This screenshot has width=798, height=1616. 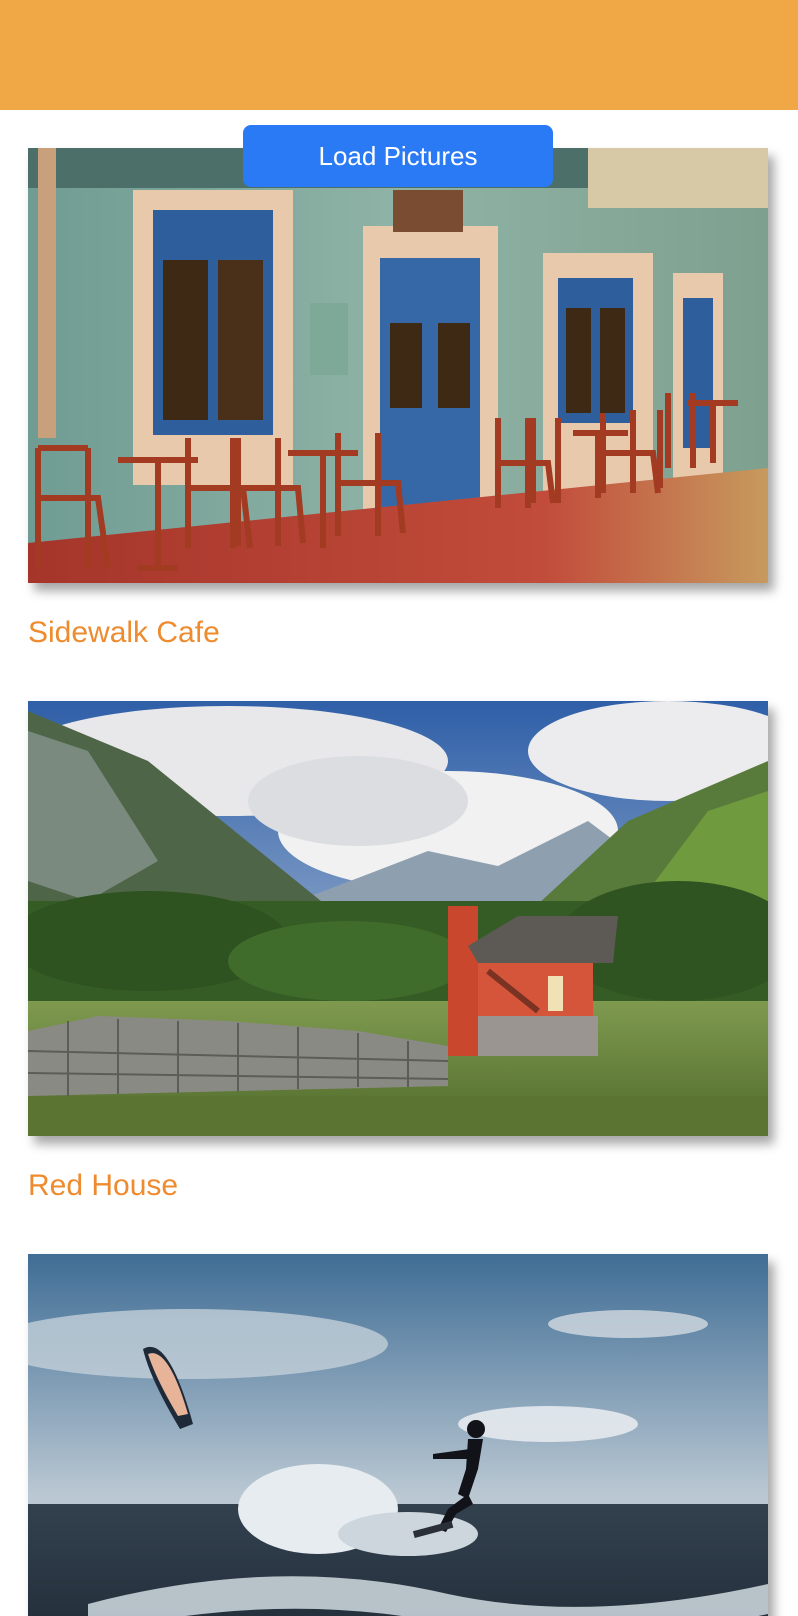 I want to click on picture-title: Red House, so click(x=103, y=1185).